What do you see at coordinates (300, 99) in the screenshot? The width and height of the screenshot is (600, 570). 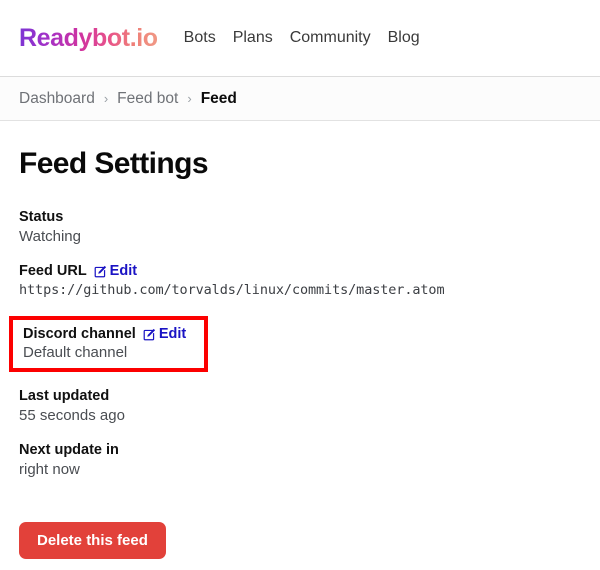 I see `breadcrumb: Dashboard › Feed bot › Feed` at bounding box center [300, 99].